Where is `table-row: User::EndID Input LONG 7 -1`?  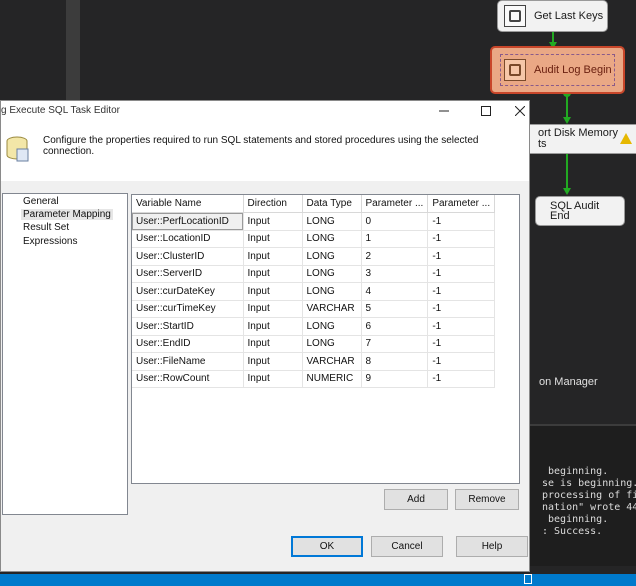
table-row: User::EndID Input LONG 7 -1 is located at coordinates (314, 344).